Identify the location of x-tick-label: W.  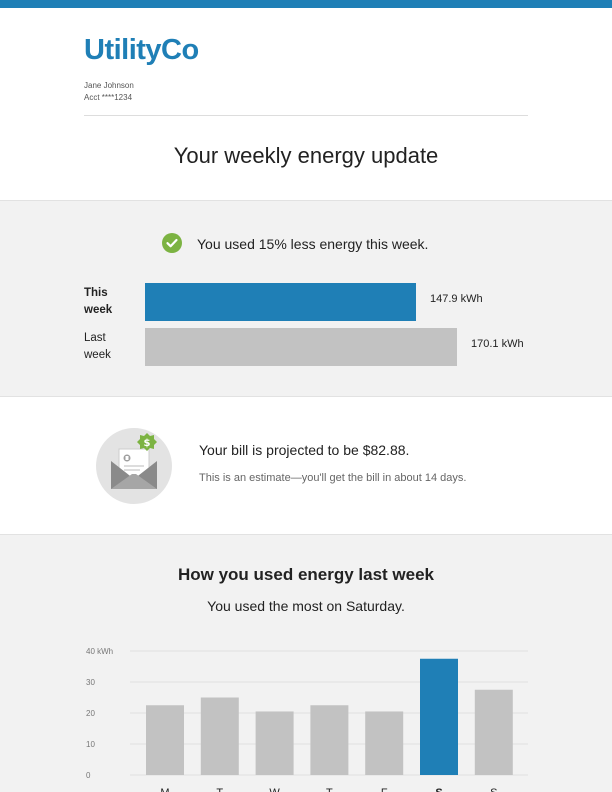
(274, 789).